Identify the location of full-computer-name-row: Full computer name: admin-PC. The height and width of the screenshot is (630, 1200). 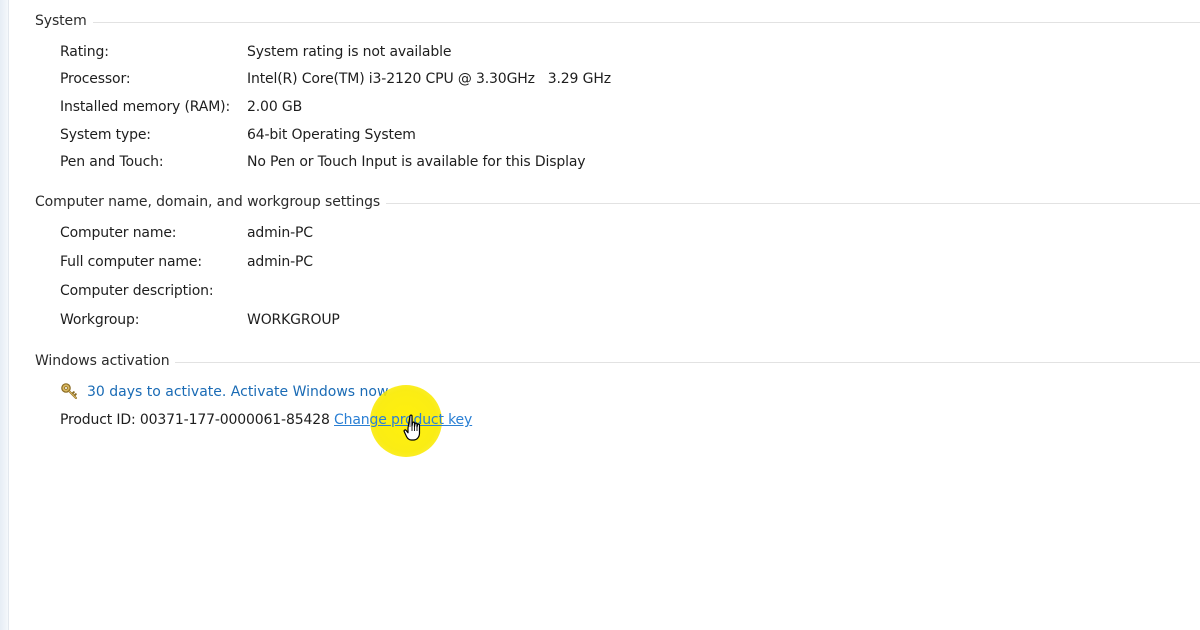
(186, 262).